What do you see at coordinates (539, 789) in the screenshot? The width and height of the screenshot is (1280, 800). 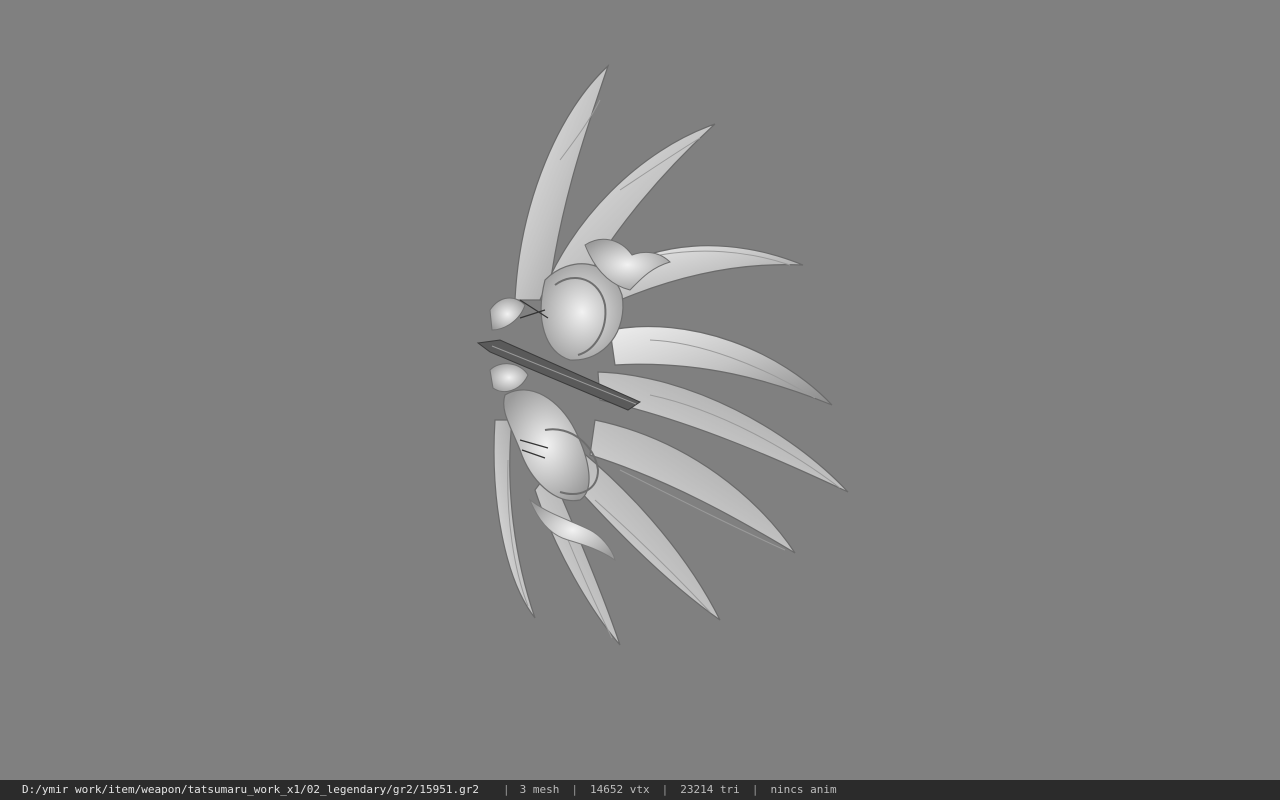 I see `mesh-count-label: 3 mesh` at bounding box center [539, 789].